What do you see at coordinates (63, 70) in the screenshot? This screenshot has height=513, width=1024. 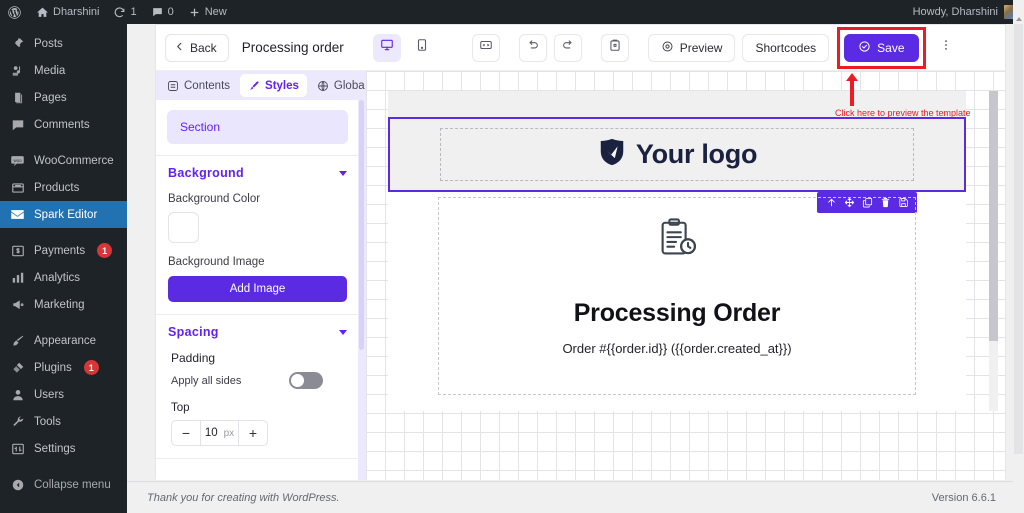 I see `sidebar-item-media: Media` at bounding box center [63, 70].